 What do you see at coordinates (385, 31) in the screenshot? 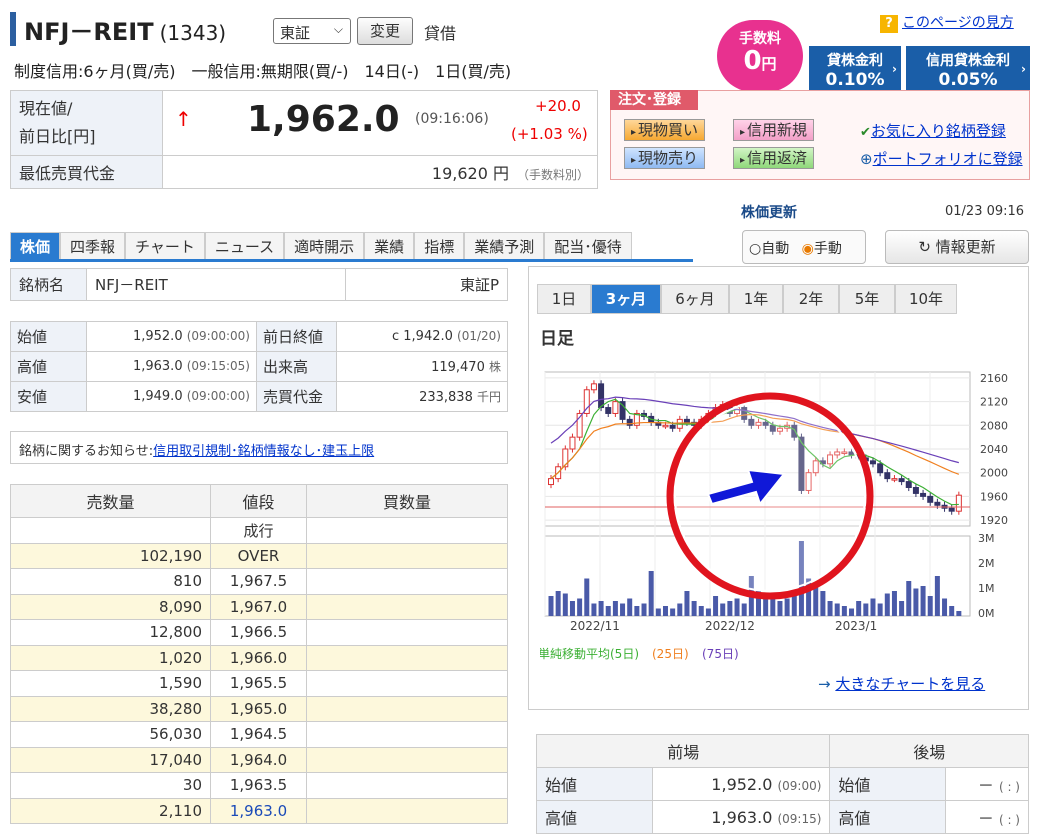
I see `change-button: 変更` at bounding box center [385, 31].